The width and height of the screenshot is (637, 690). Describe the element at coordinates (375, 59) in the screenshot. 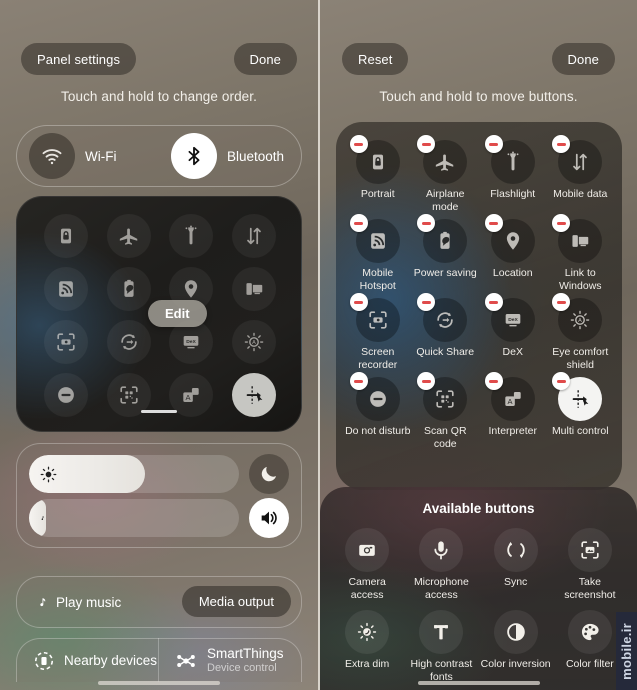

I see `reset-button: Reset` at that location.